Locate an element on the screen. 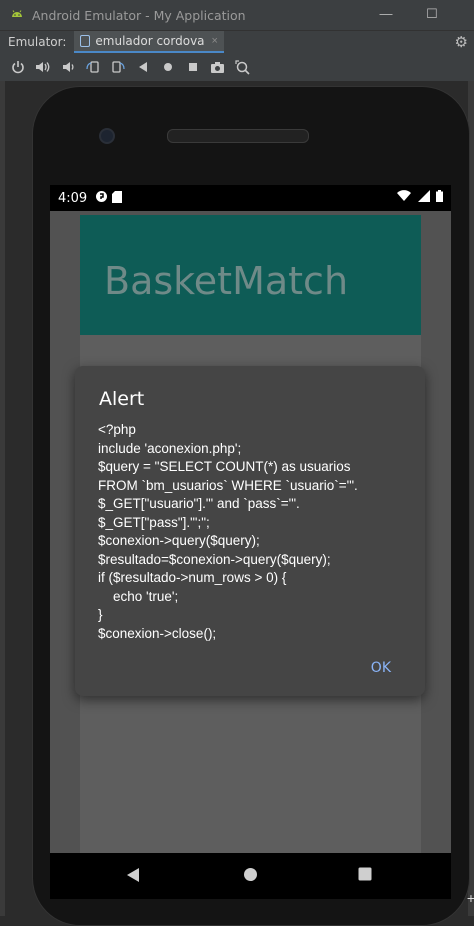 The height and width of the screenshot is (926, 474). dialog-title: Alert is located at coordinates (122, 399).